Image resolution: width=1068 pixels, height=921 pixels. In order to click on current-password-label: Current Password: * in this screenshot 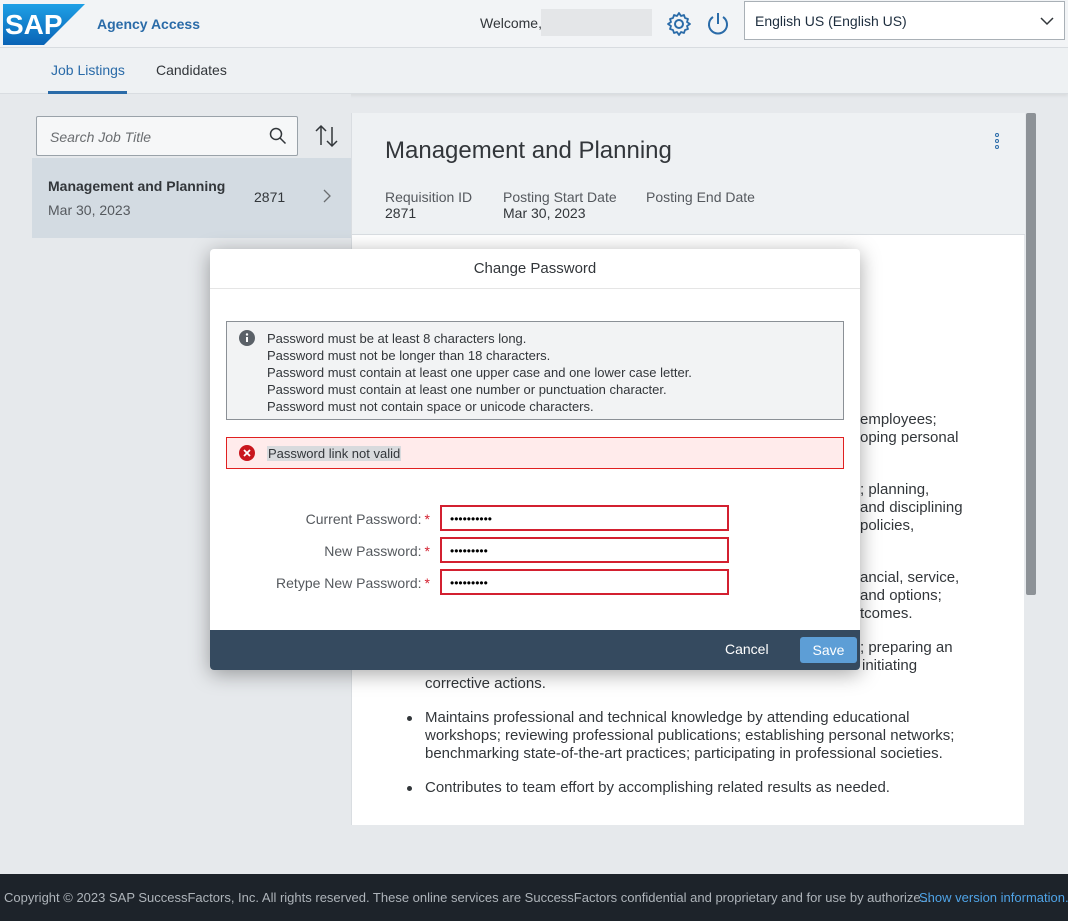, I will do `click(320, 519)`.